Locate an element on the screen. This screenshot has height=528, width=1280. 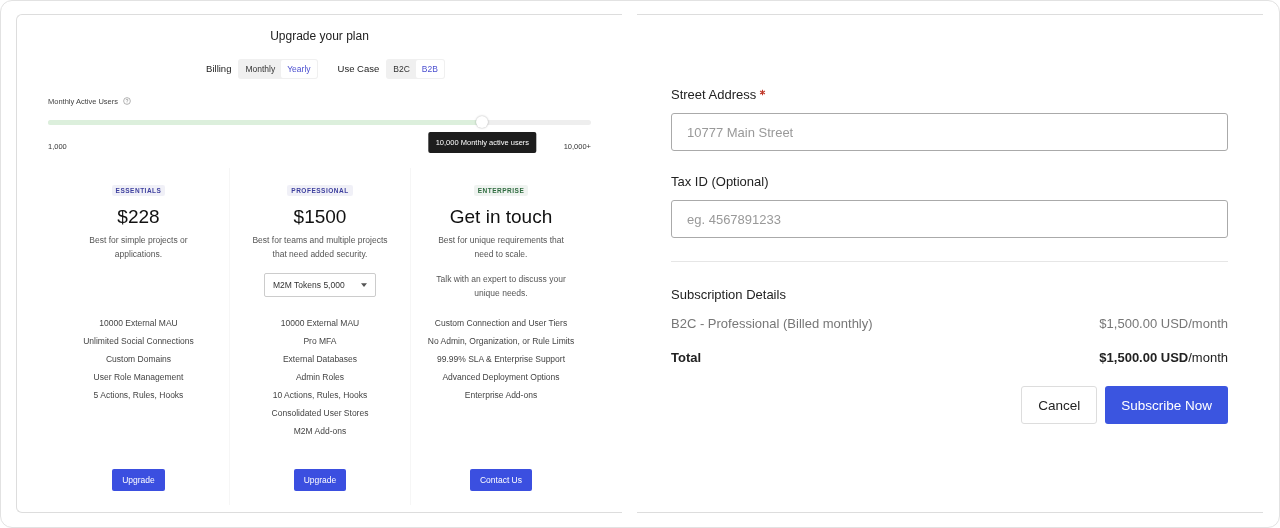
feature-text: 10 Actions, Rules, Hooks is located at coordinates (320, 395).